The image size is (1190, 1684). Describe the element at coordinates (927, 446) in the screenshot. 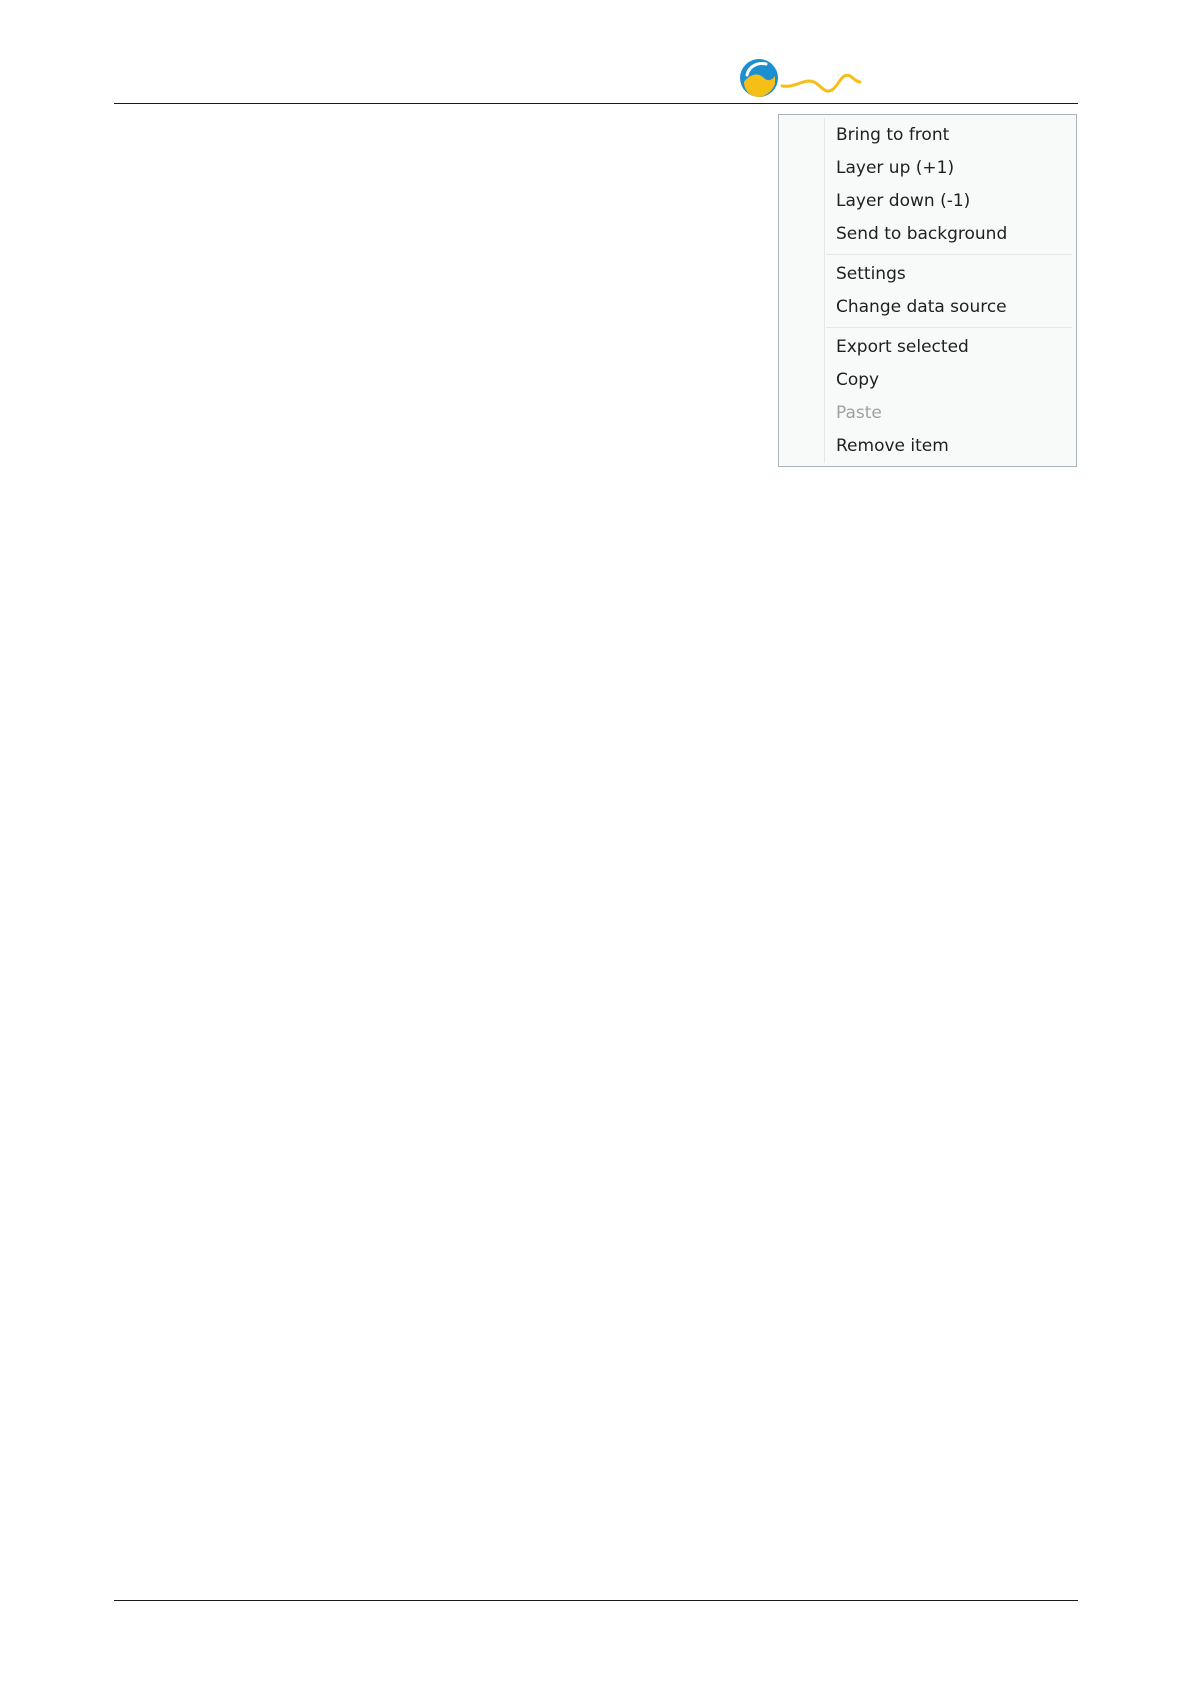

I see `menu-item-remove-item: Remove item` at that location.